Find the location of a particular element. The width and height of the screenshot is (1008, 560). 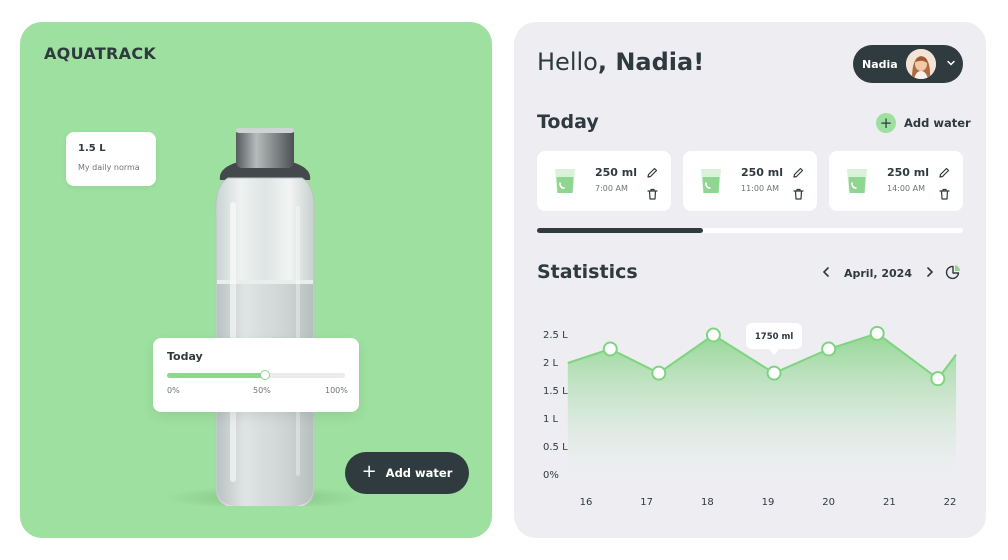

daily-norm-value: 1.5 L is located at coordinates (92, 148).